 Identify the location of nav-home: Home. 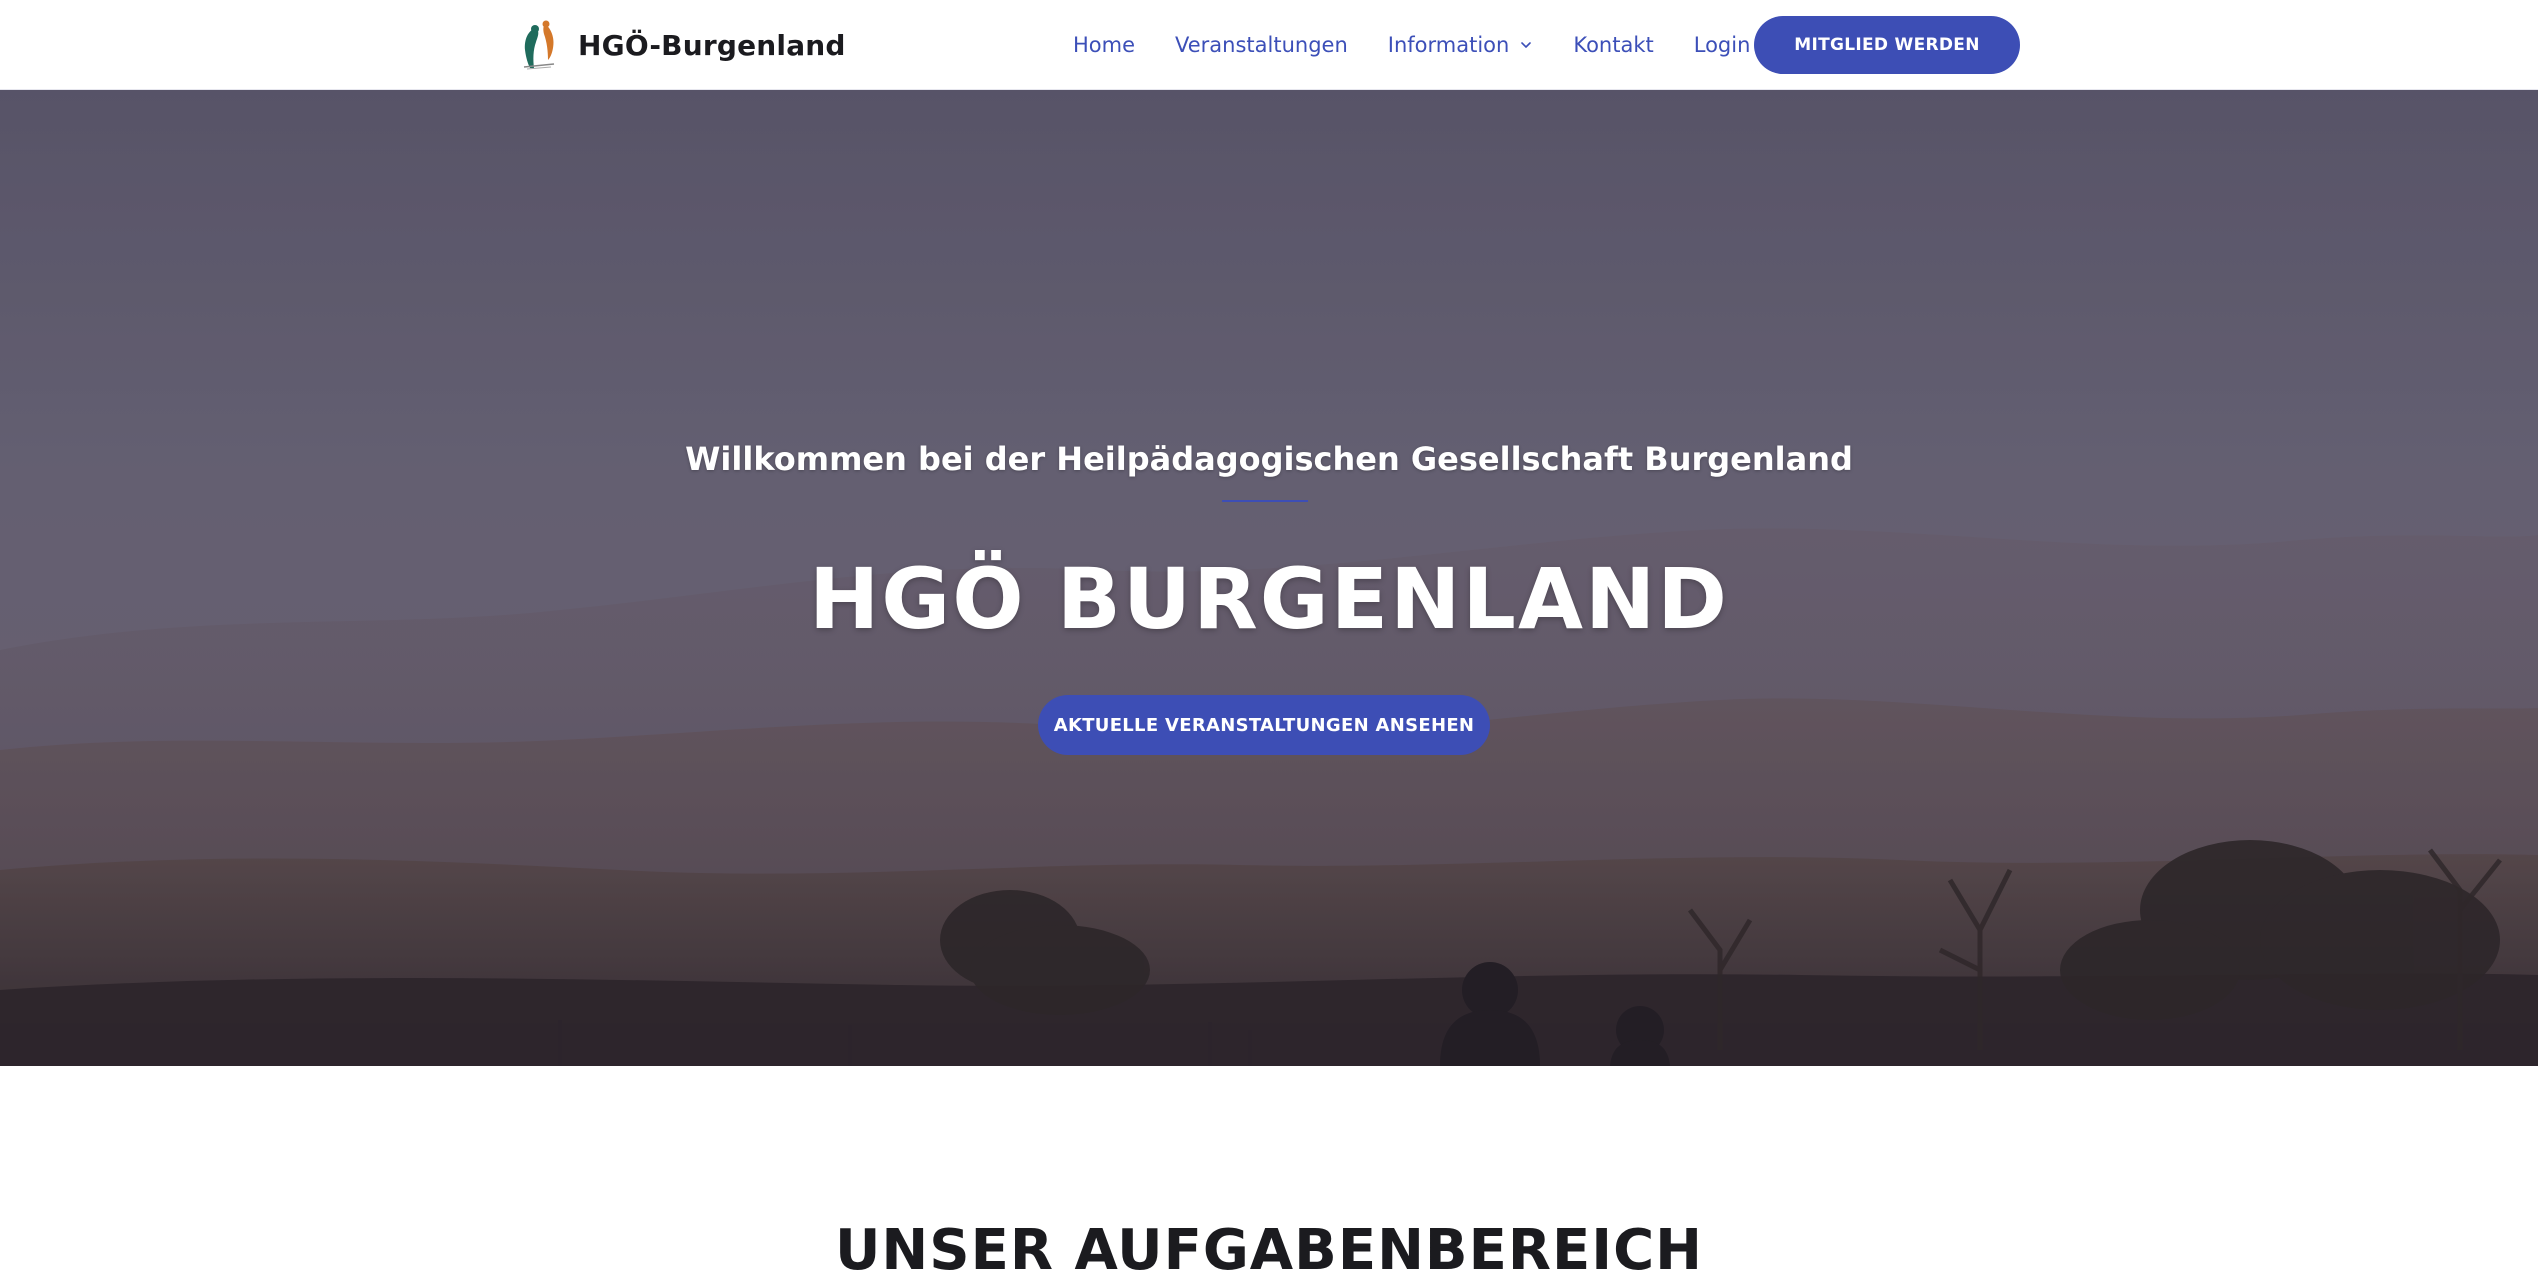
(1104, 45).